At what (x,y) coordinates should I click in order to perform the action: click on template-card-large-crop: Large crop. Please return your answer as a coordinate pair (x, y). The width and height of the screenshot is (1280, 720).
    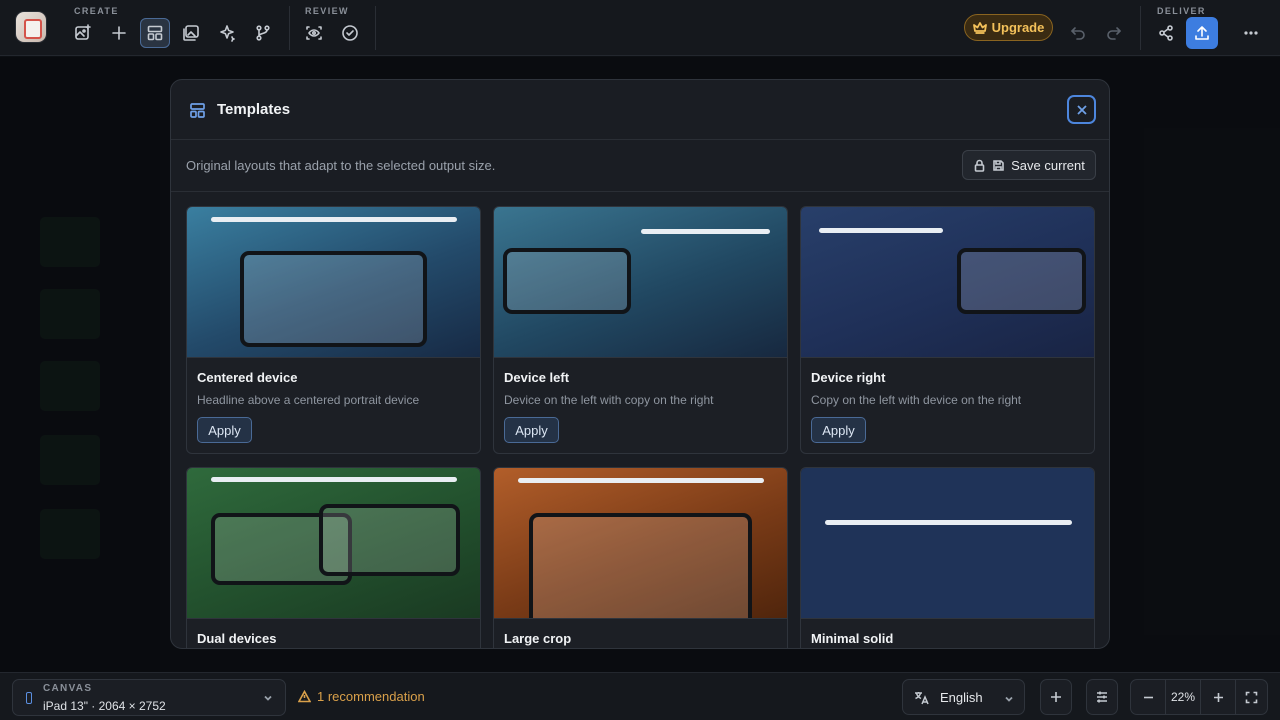
    Looking at the image, I should click on (640, 557).